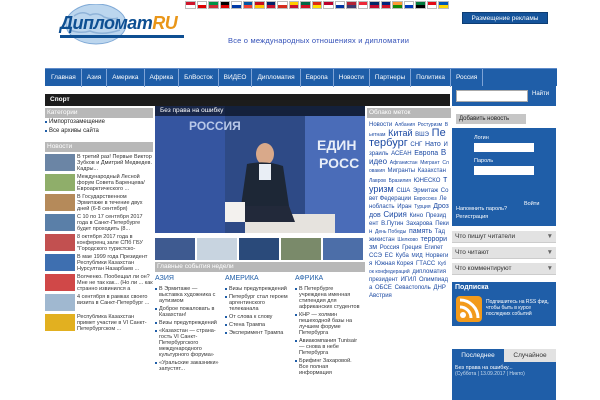 The height and width of the screenshot is (400, 600). I want to click on region-news-link: Стена Трампа, so click(258, 325).